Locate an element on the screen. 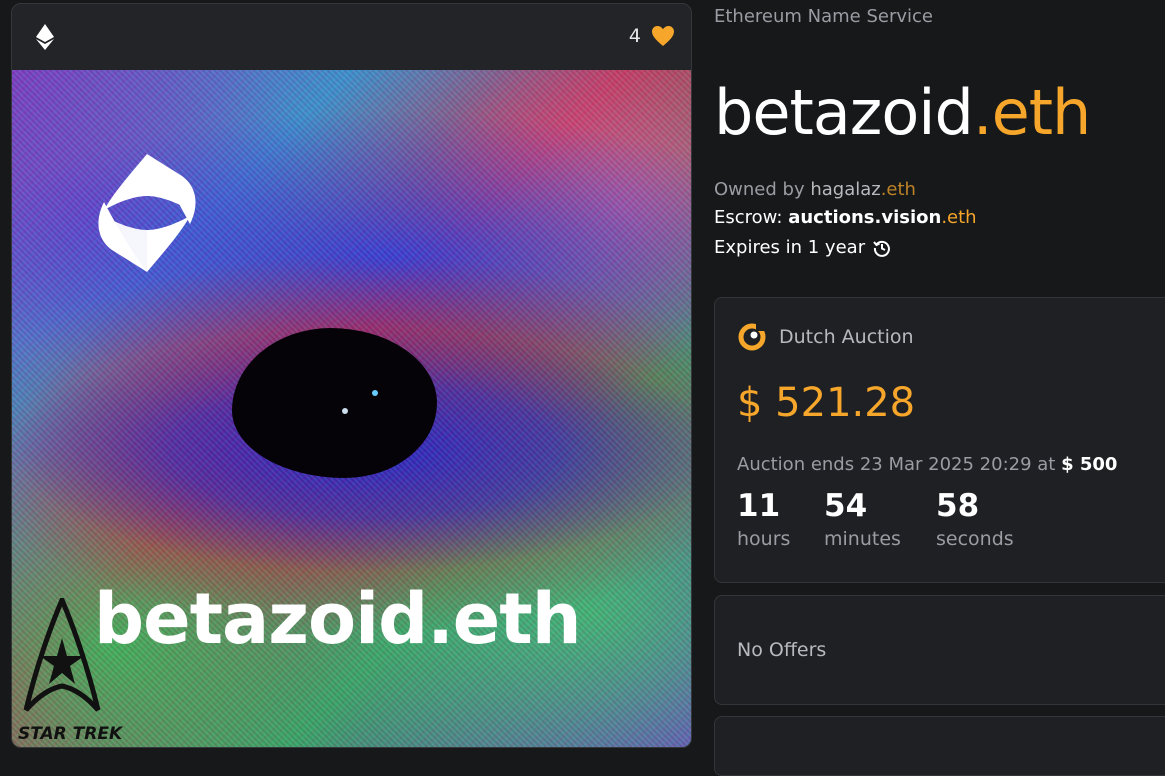 This screenshot has height=776, width=1165. countdown-timer: 11 hours 54 minutes 58 seconds is located at coordinates (891, 519).